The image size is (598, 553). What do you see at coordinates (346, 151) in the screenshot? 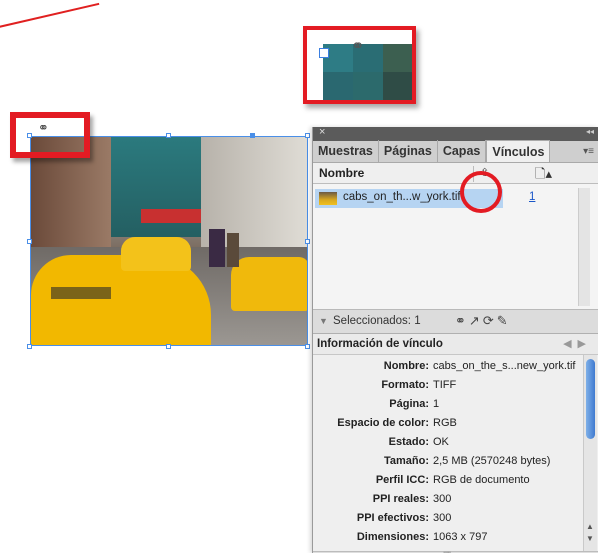
I see `tab-muestras: Muestras` at bounding box center [346, 151].